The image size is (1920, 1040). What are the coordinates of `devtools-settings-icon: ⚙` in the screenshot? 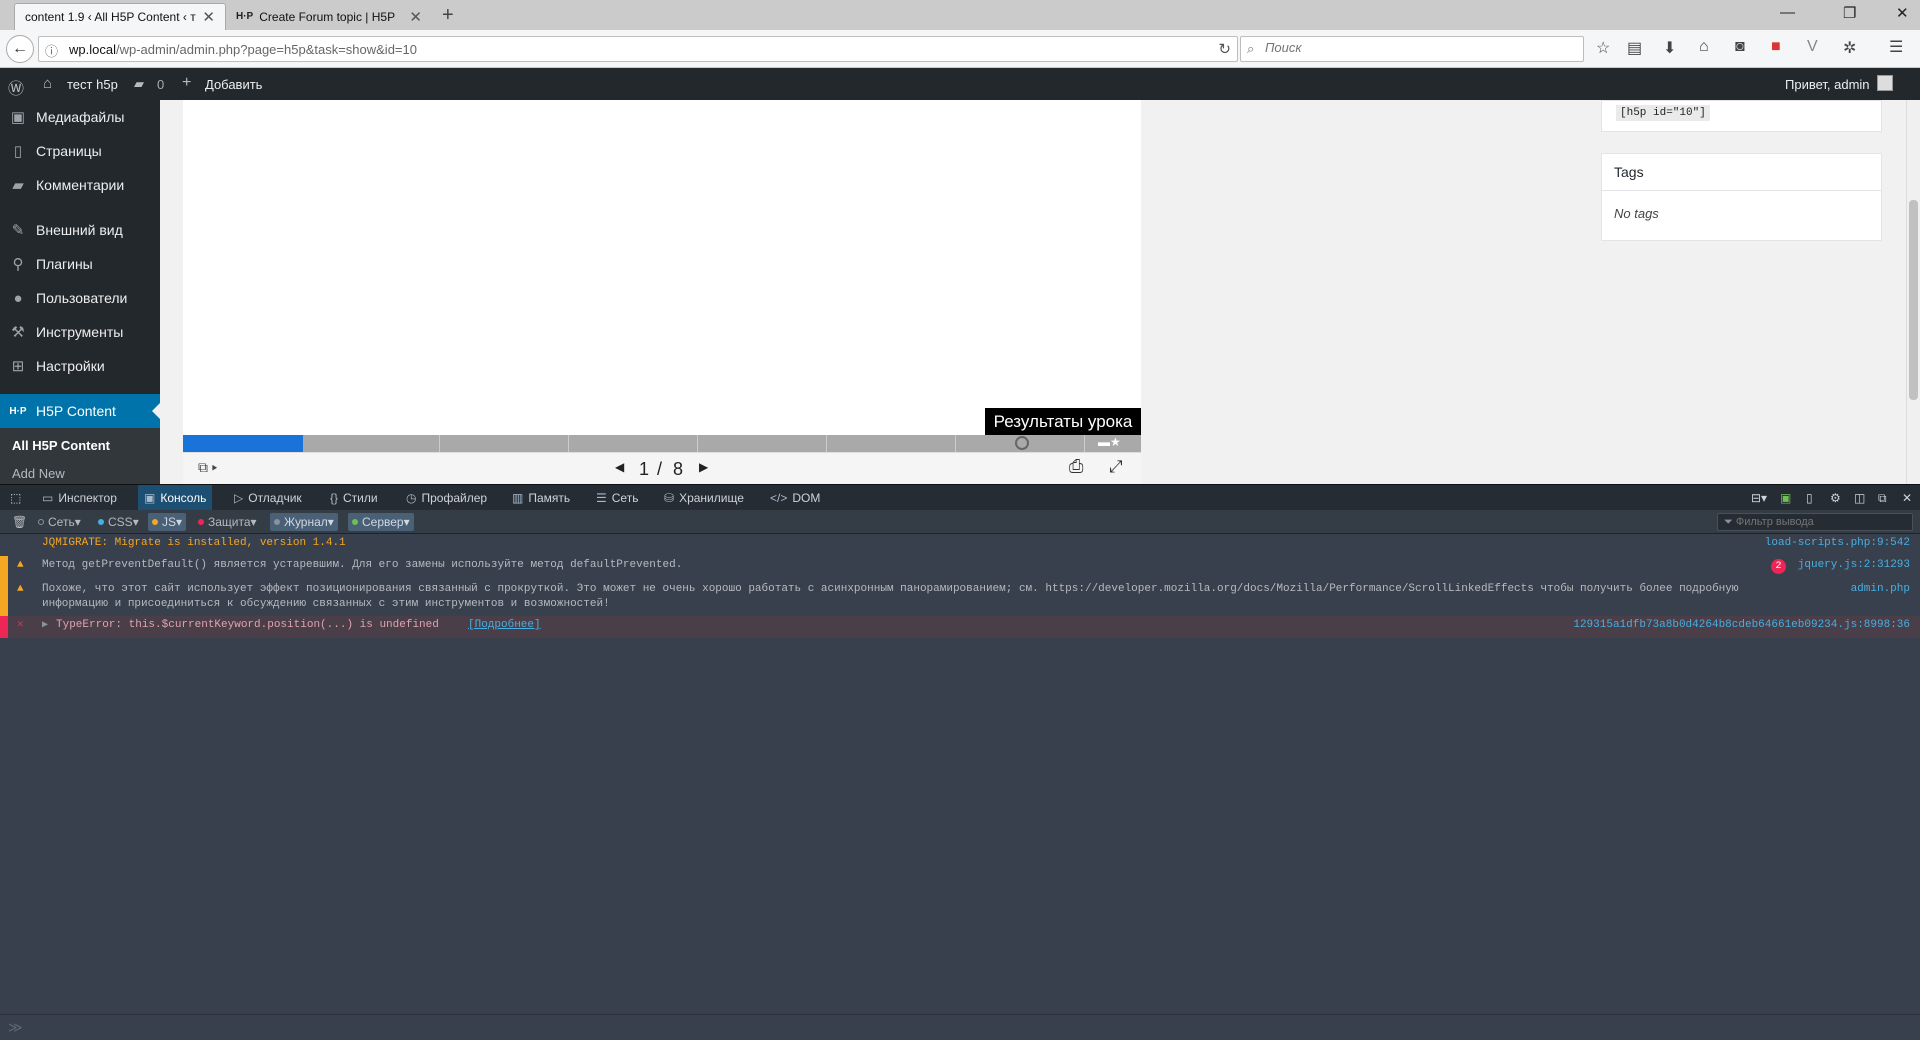 It's located at (1835, 498).